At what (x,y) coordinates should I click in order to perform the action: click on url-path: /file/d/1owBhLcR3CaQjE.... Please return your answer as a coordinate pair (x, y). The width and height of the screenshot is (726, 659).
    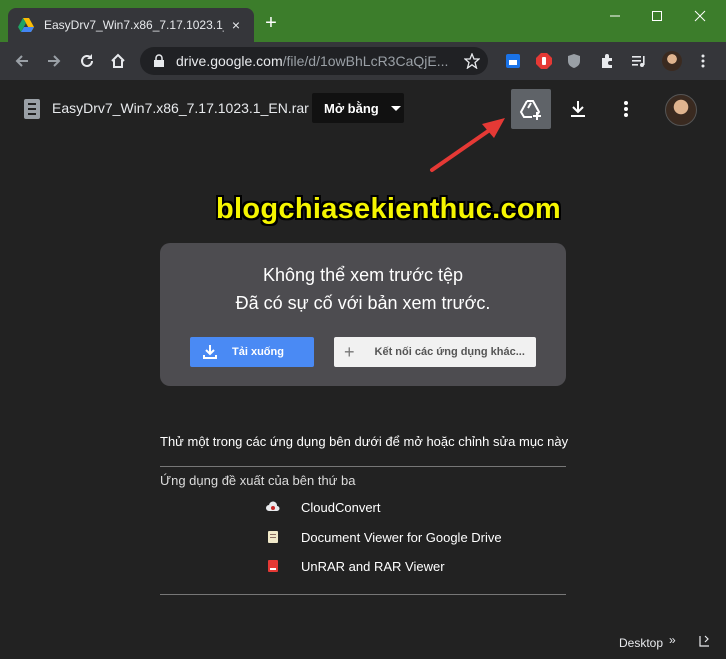
    Looking at the image, I should click on (365, 61).